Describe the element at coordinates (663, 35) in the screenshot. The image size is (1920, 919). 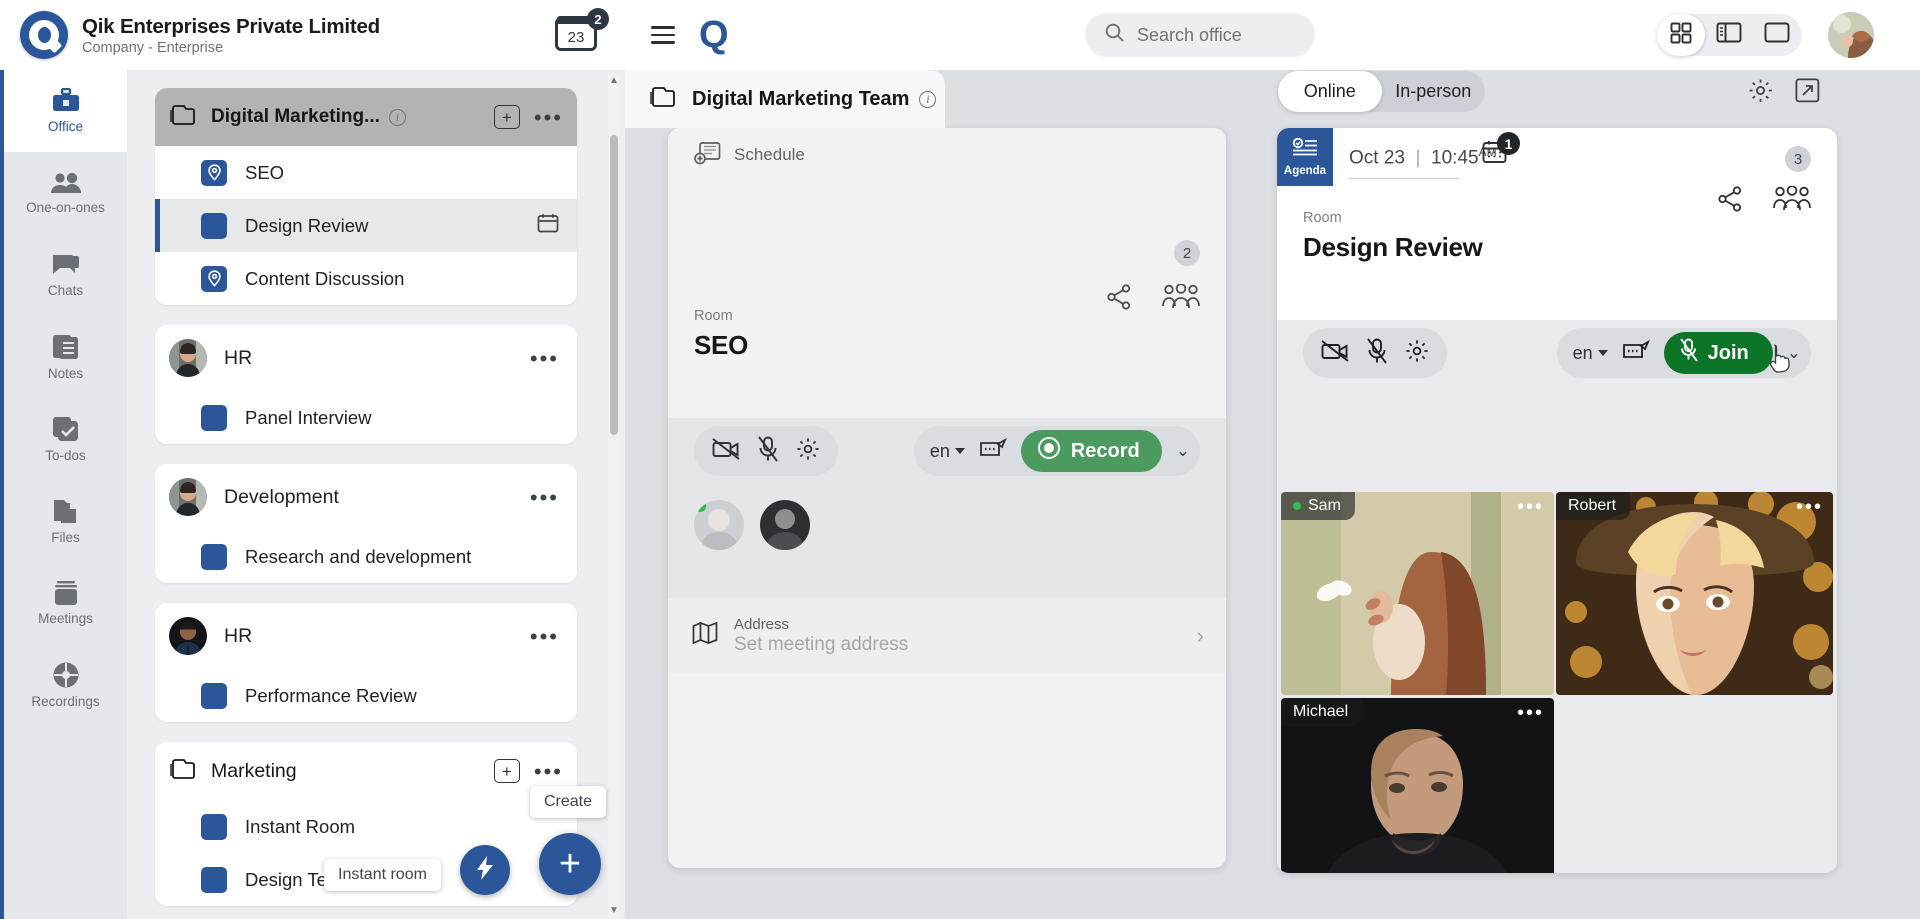
I see `hamburger-icon` at that location.